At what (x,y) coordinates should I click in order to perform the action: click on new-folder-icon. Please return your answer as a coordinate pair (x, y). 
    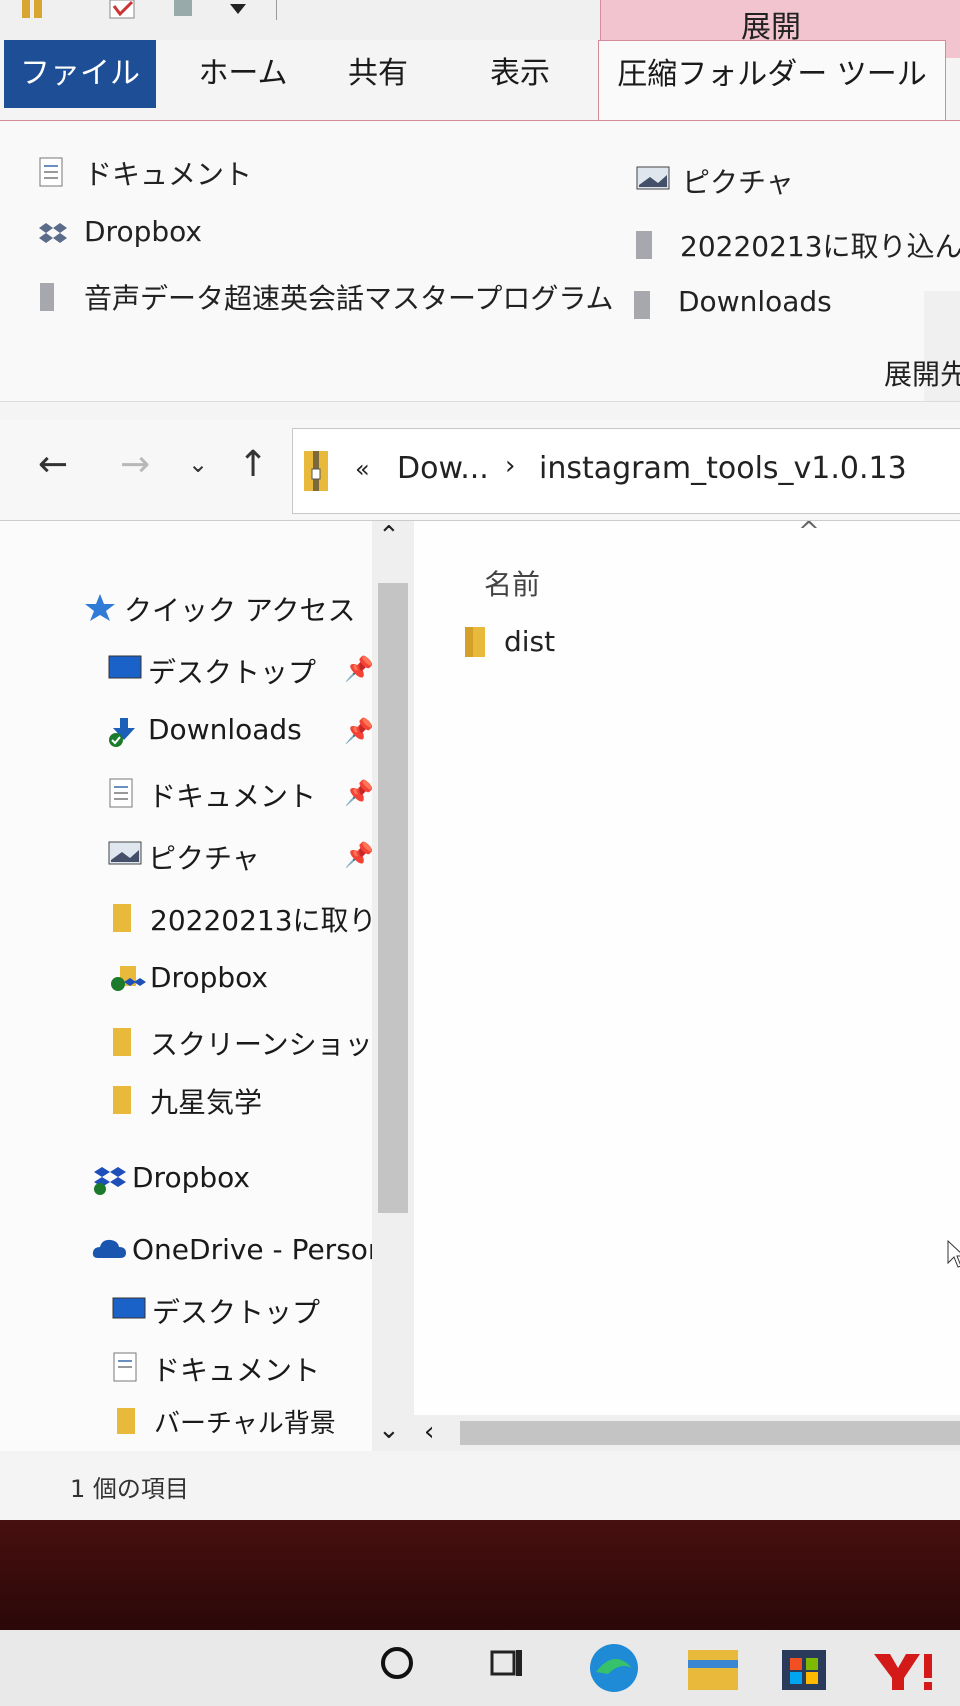
    Looking at the image, I should click on (184, 10).